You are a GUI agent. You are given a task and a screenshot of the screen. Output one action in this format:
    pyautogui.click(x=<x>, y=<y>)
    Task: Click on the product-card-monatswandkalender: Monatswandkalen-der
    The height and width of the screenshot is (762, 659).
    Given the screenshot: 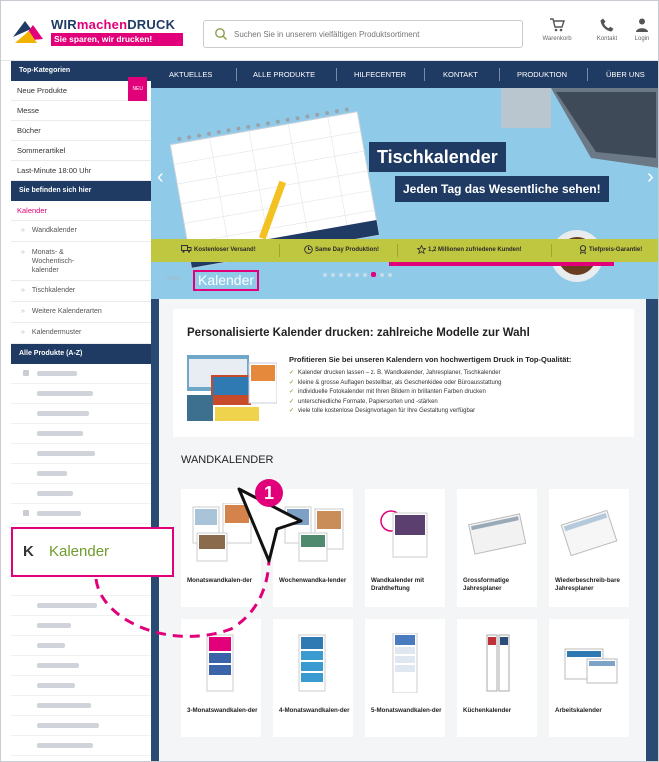 What is the action you would take?
    pyautogui.click(x=221, y=548)
    